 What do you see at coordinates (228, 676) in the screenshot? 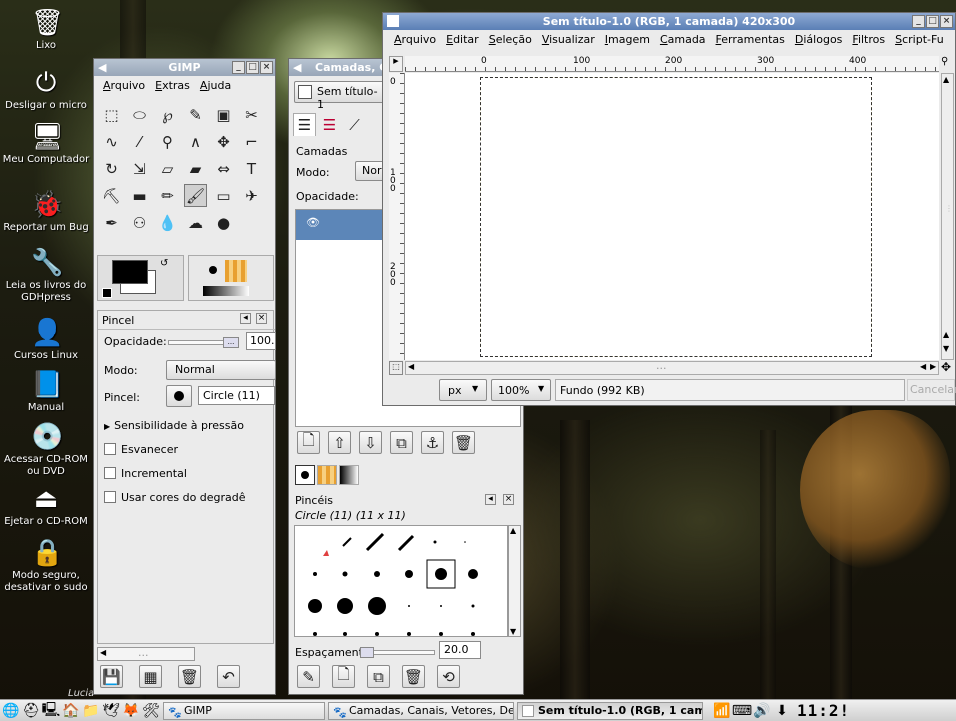
I see `reset-options-button: ↶` at bounding box center [228, 676].